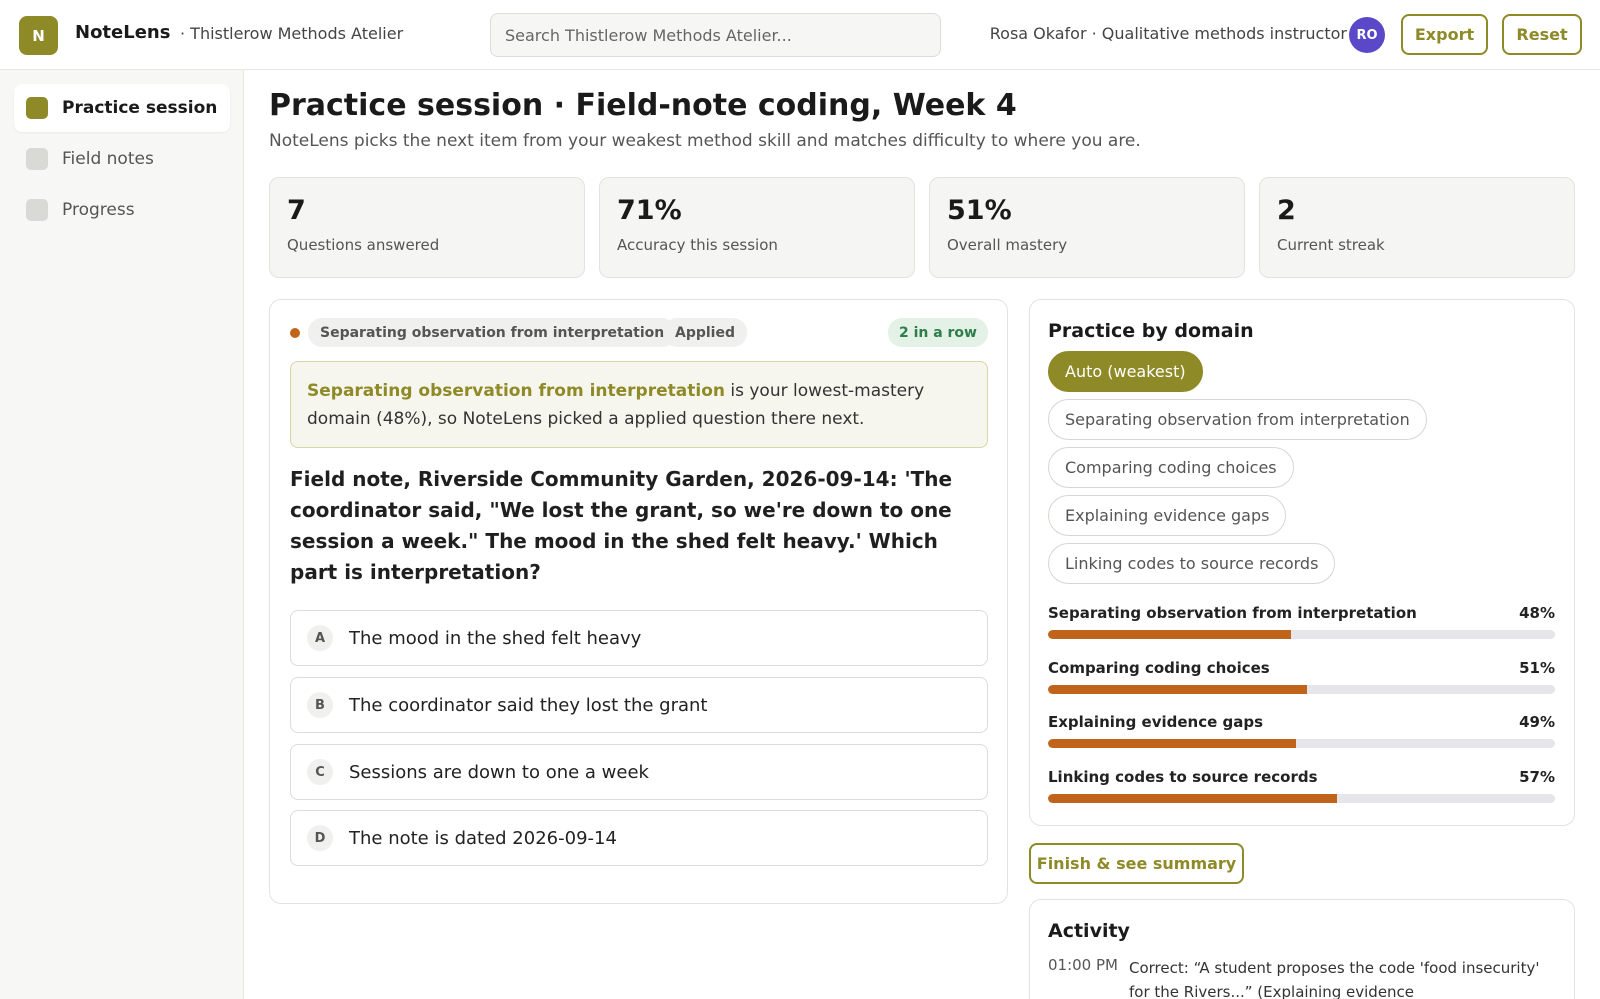 Image resolution: width=1600 pixels, height=999 pixels. Describe the element at coordinates (320, 772) in the screenshot. I see `option-letter: C` at that location.